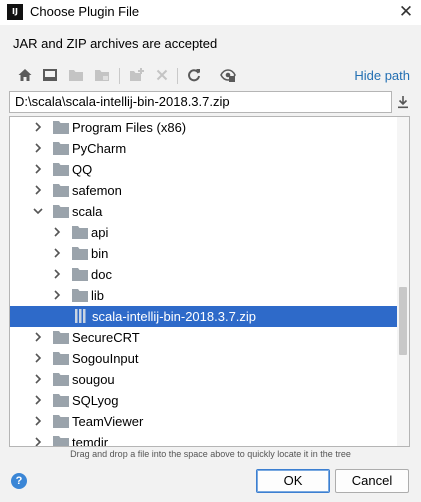 This screenshot has width=421, height=502. What do you see at coordinates (203, 337) in the screenshot?
I see `tree-folder-row: SecureCRT` at bounding box center [203, 337].